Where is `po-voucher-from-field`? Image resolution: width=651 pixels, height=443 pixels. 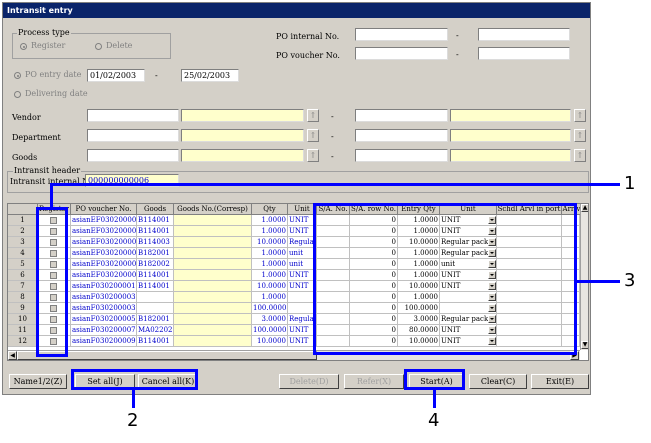 po-voucher-from-field is located at coordinates (401, 53).